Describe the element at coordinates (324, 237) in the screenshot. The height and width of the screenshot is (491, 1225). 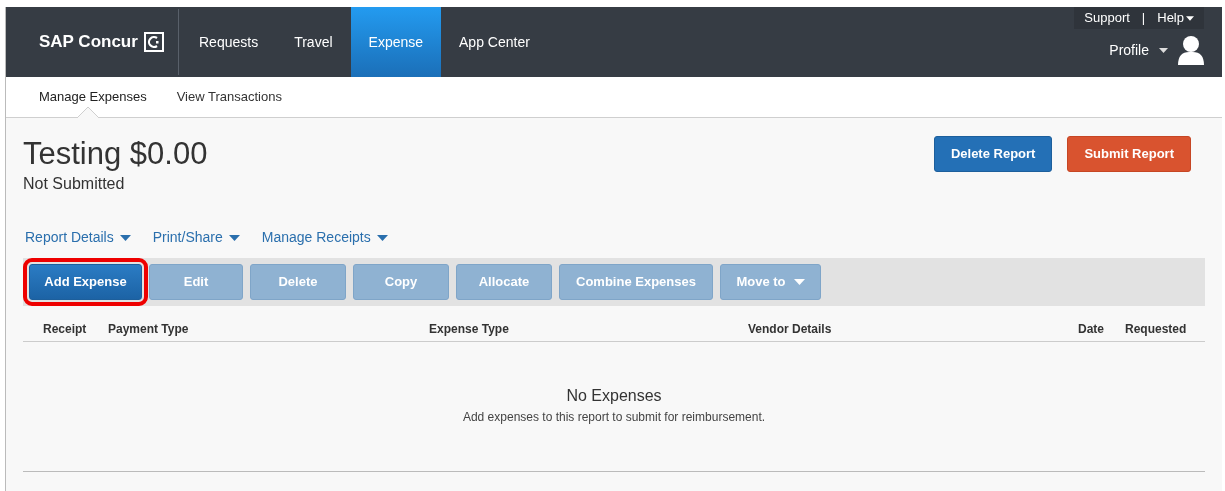
I see `dropdown-menu-link: Manage Receipts` at that location.